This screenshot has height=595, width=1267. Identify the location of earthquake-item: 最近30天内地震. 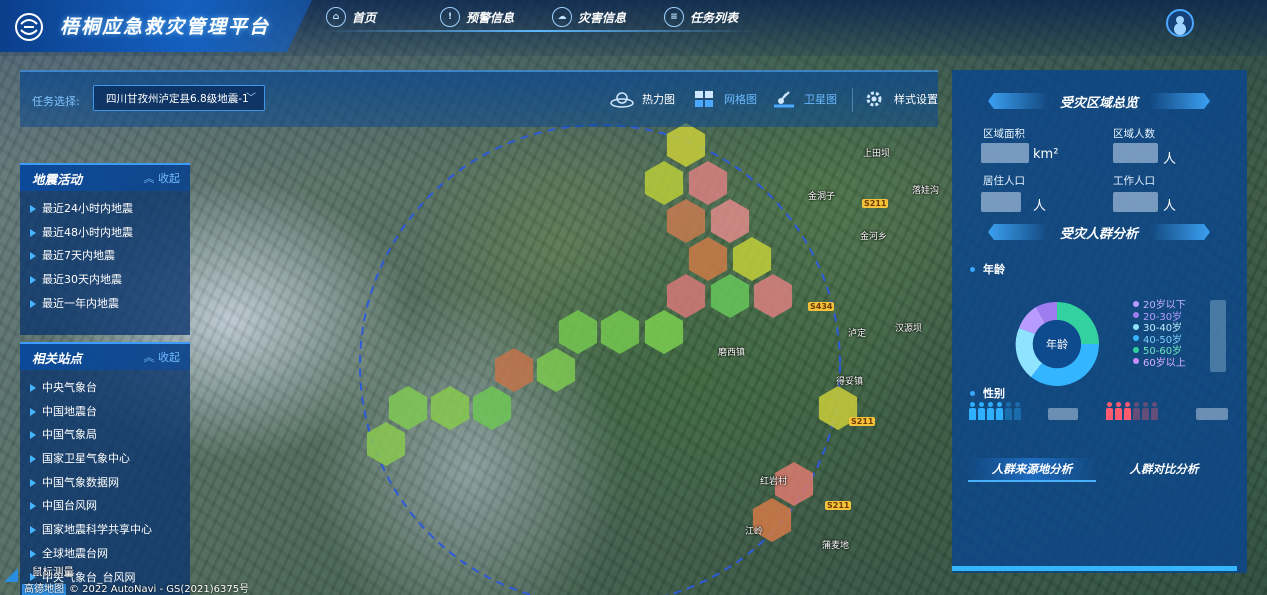
(110, 280).